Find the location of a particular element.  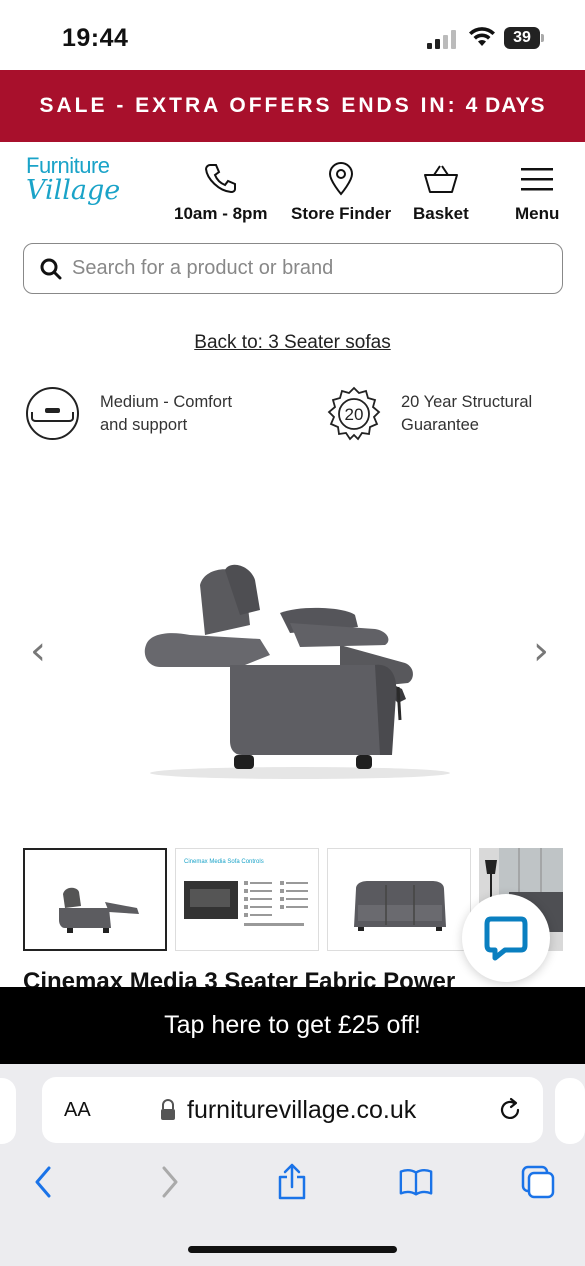

search-bar is located at coordinates (293, 268).